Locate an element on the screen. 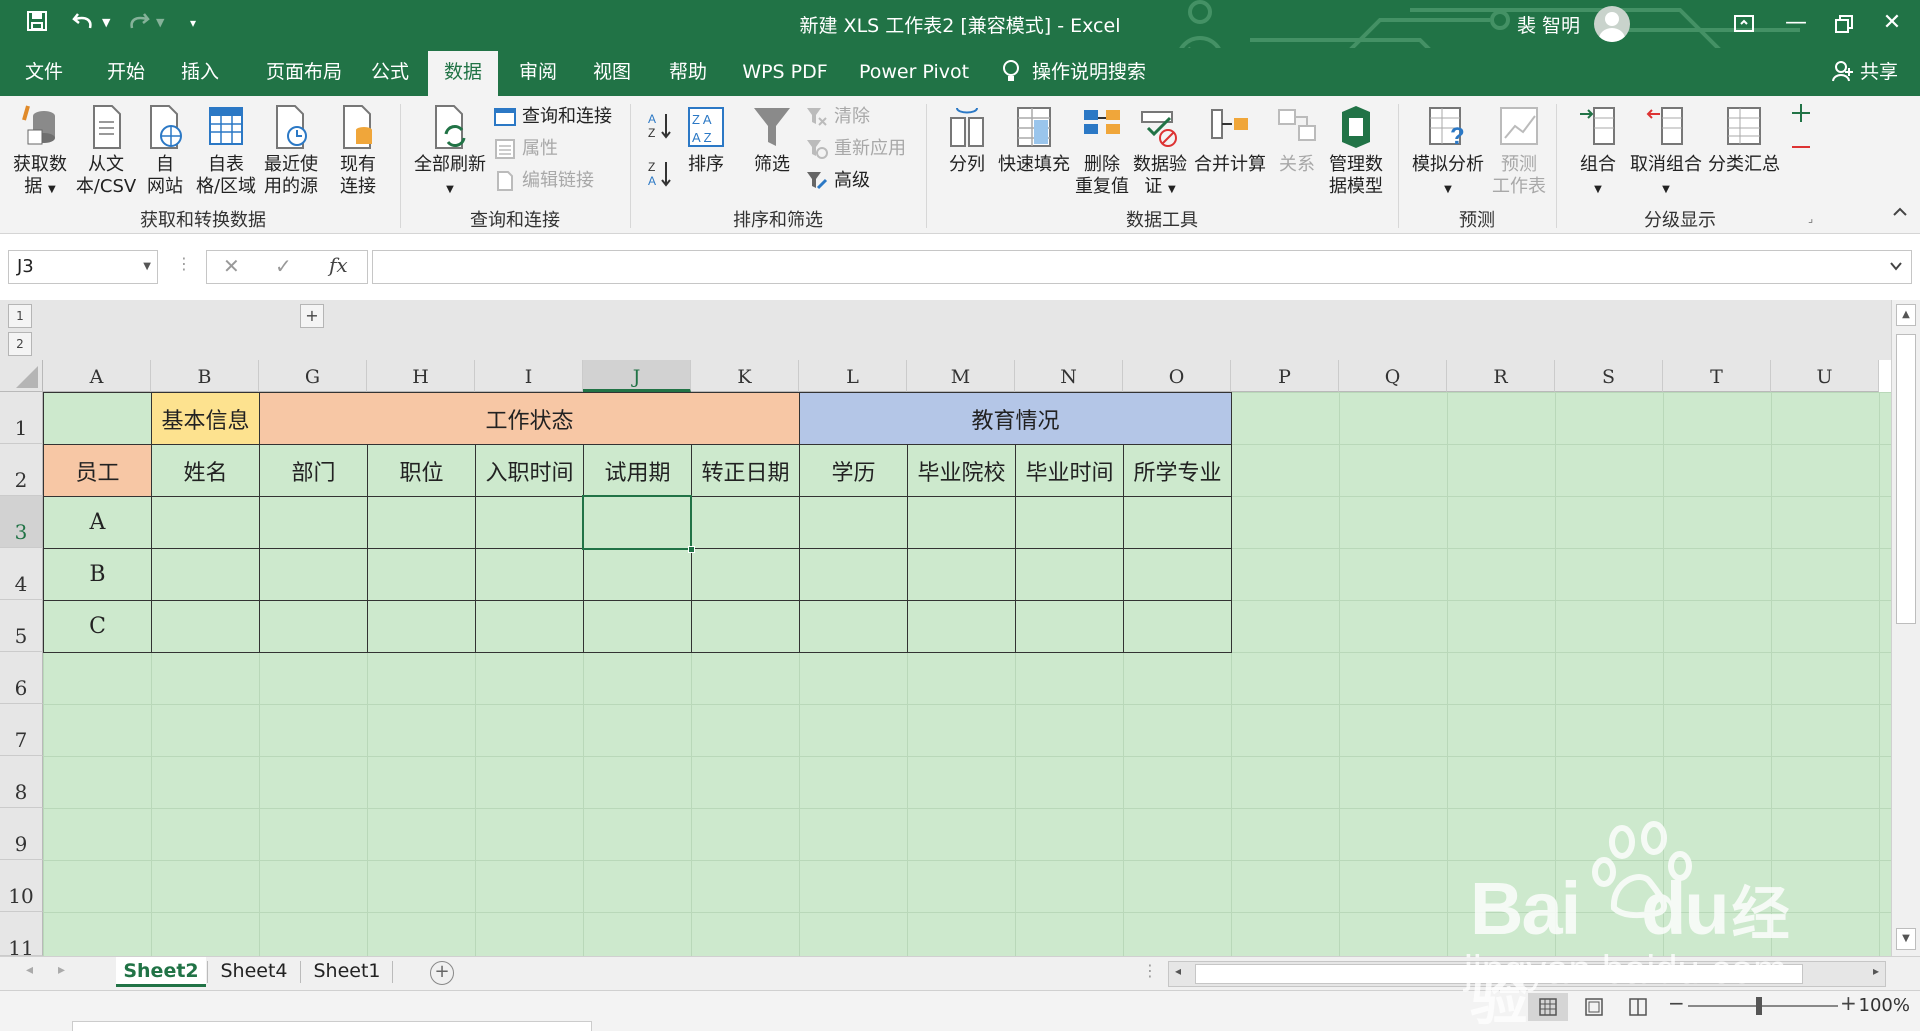  zoom-out-icon: − is located at coordinates (1676, 1003).